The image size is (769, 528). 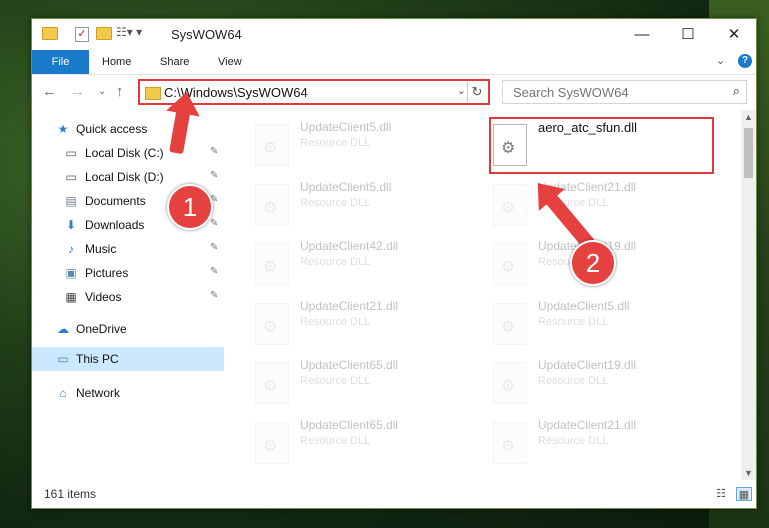 I want to click on list-item: UpdateClient42.dll Resource DLL, so click(x=370, y=265).